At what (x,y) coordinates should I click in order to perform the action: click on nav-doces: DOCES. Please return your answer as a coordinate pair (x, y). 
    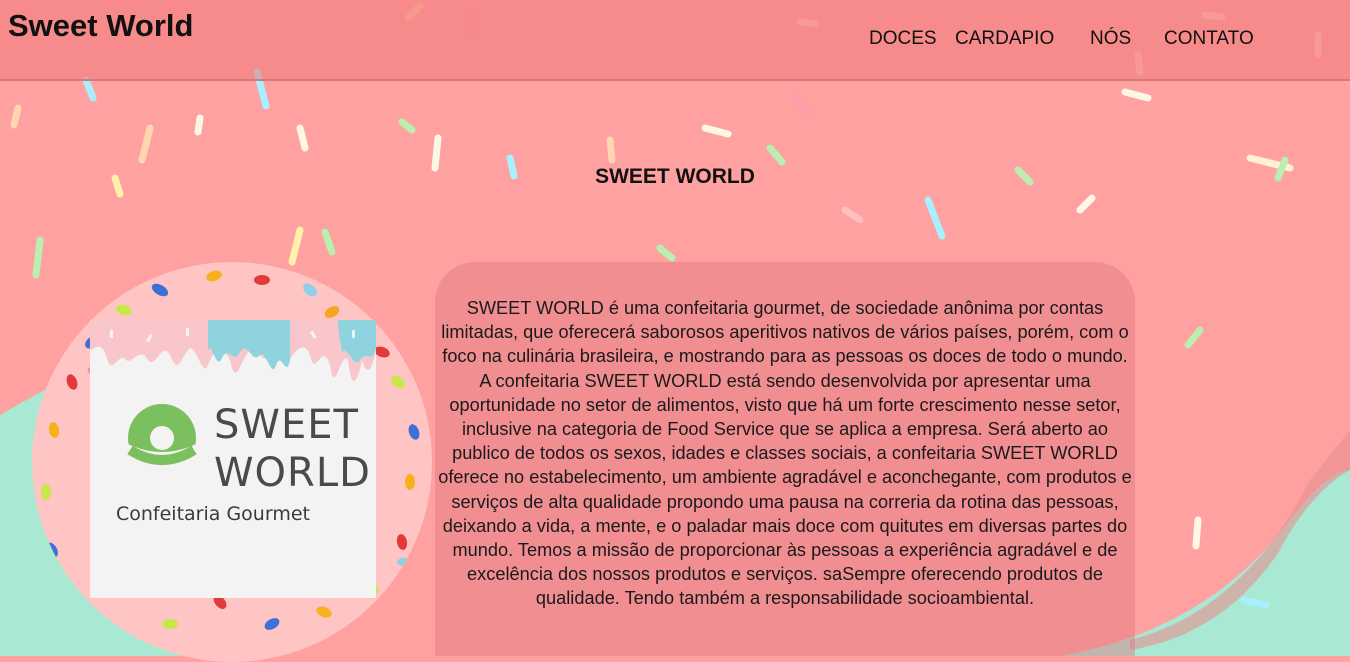
    Looking at the image, I should click on (903, 39).